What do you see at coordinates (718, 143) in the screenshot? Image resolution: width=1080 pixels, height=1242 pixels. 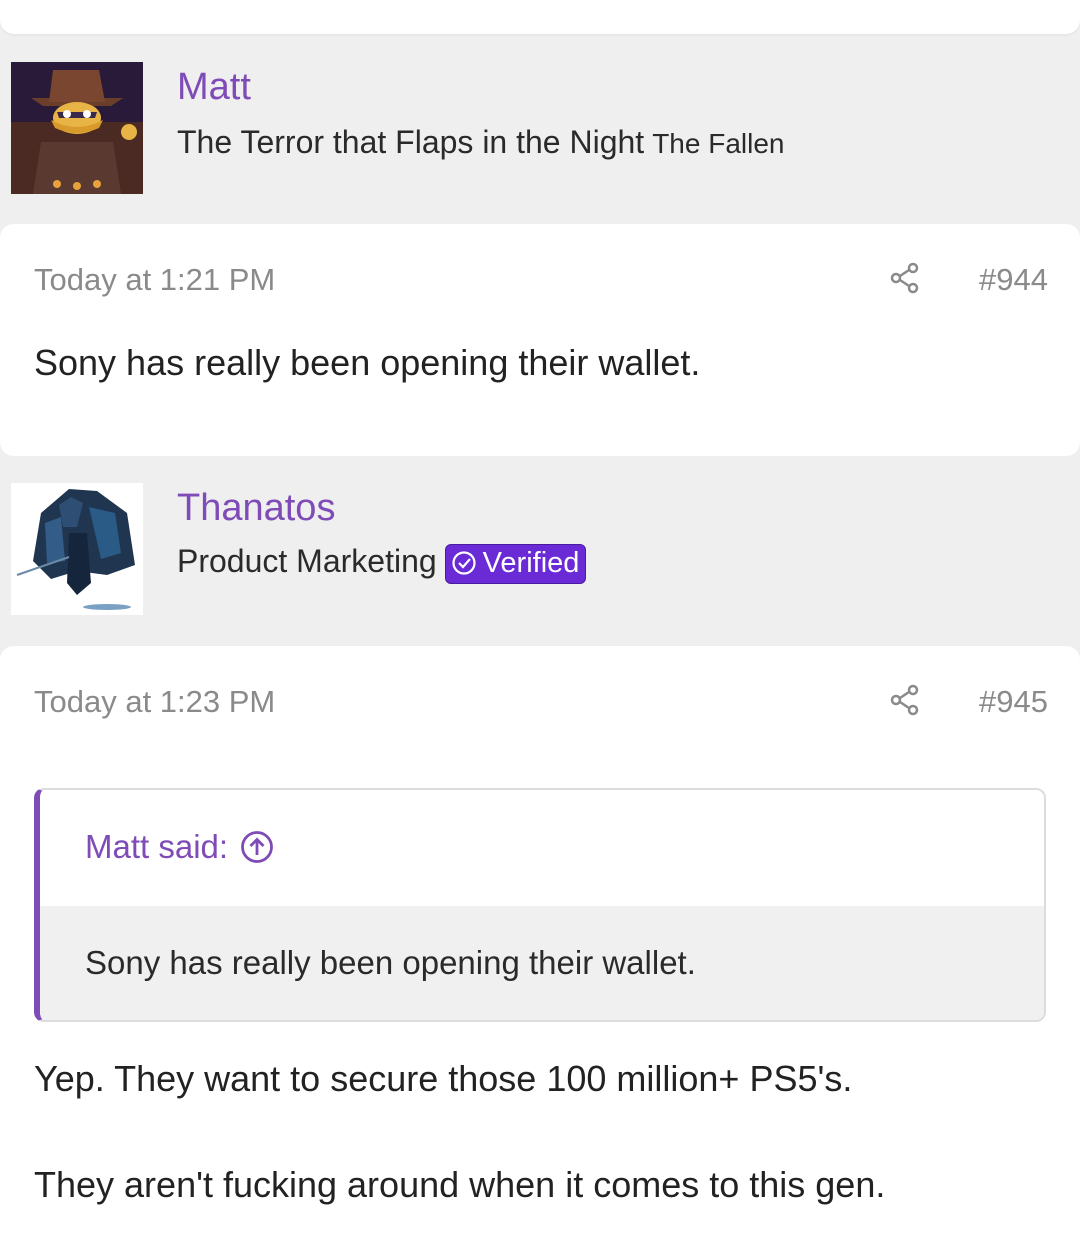 I see `user-banner: The Fallen` at bounding box center [718, 143].